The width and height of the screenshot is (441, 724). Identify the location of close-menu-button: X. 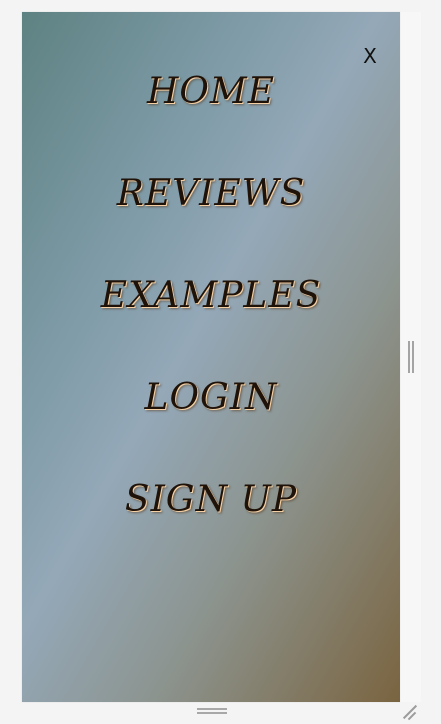
(370, 56).